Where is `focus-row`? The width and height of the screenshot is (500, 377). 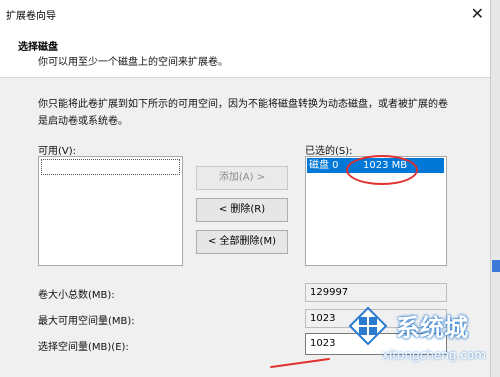
focus-row is located at coordinates (110, 167).